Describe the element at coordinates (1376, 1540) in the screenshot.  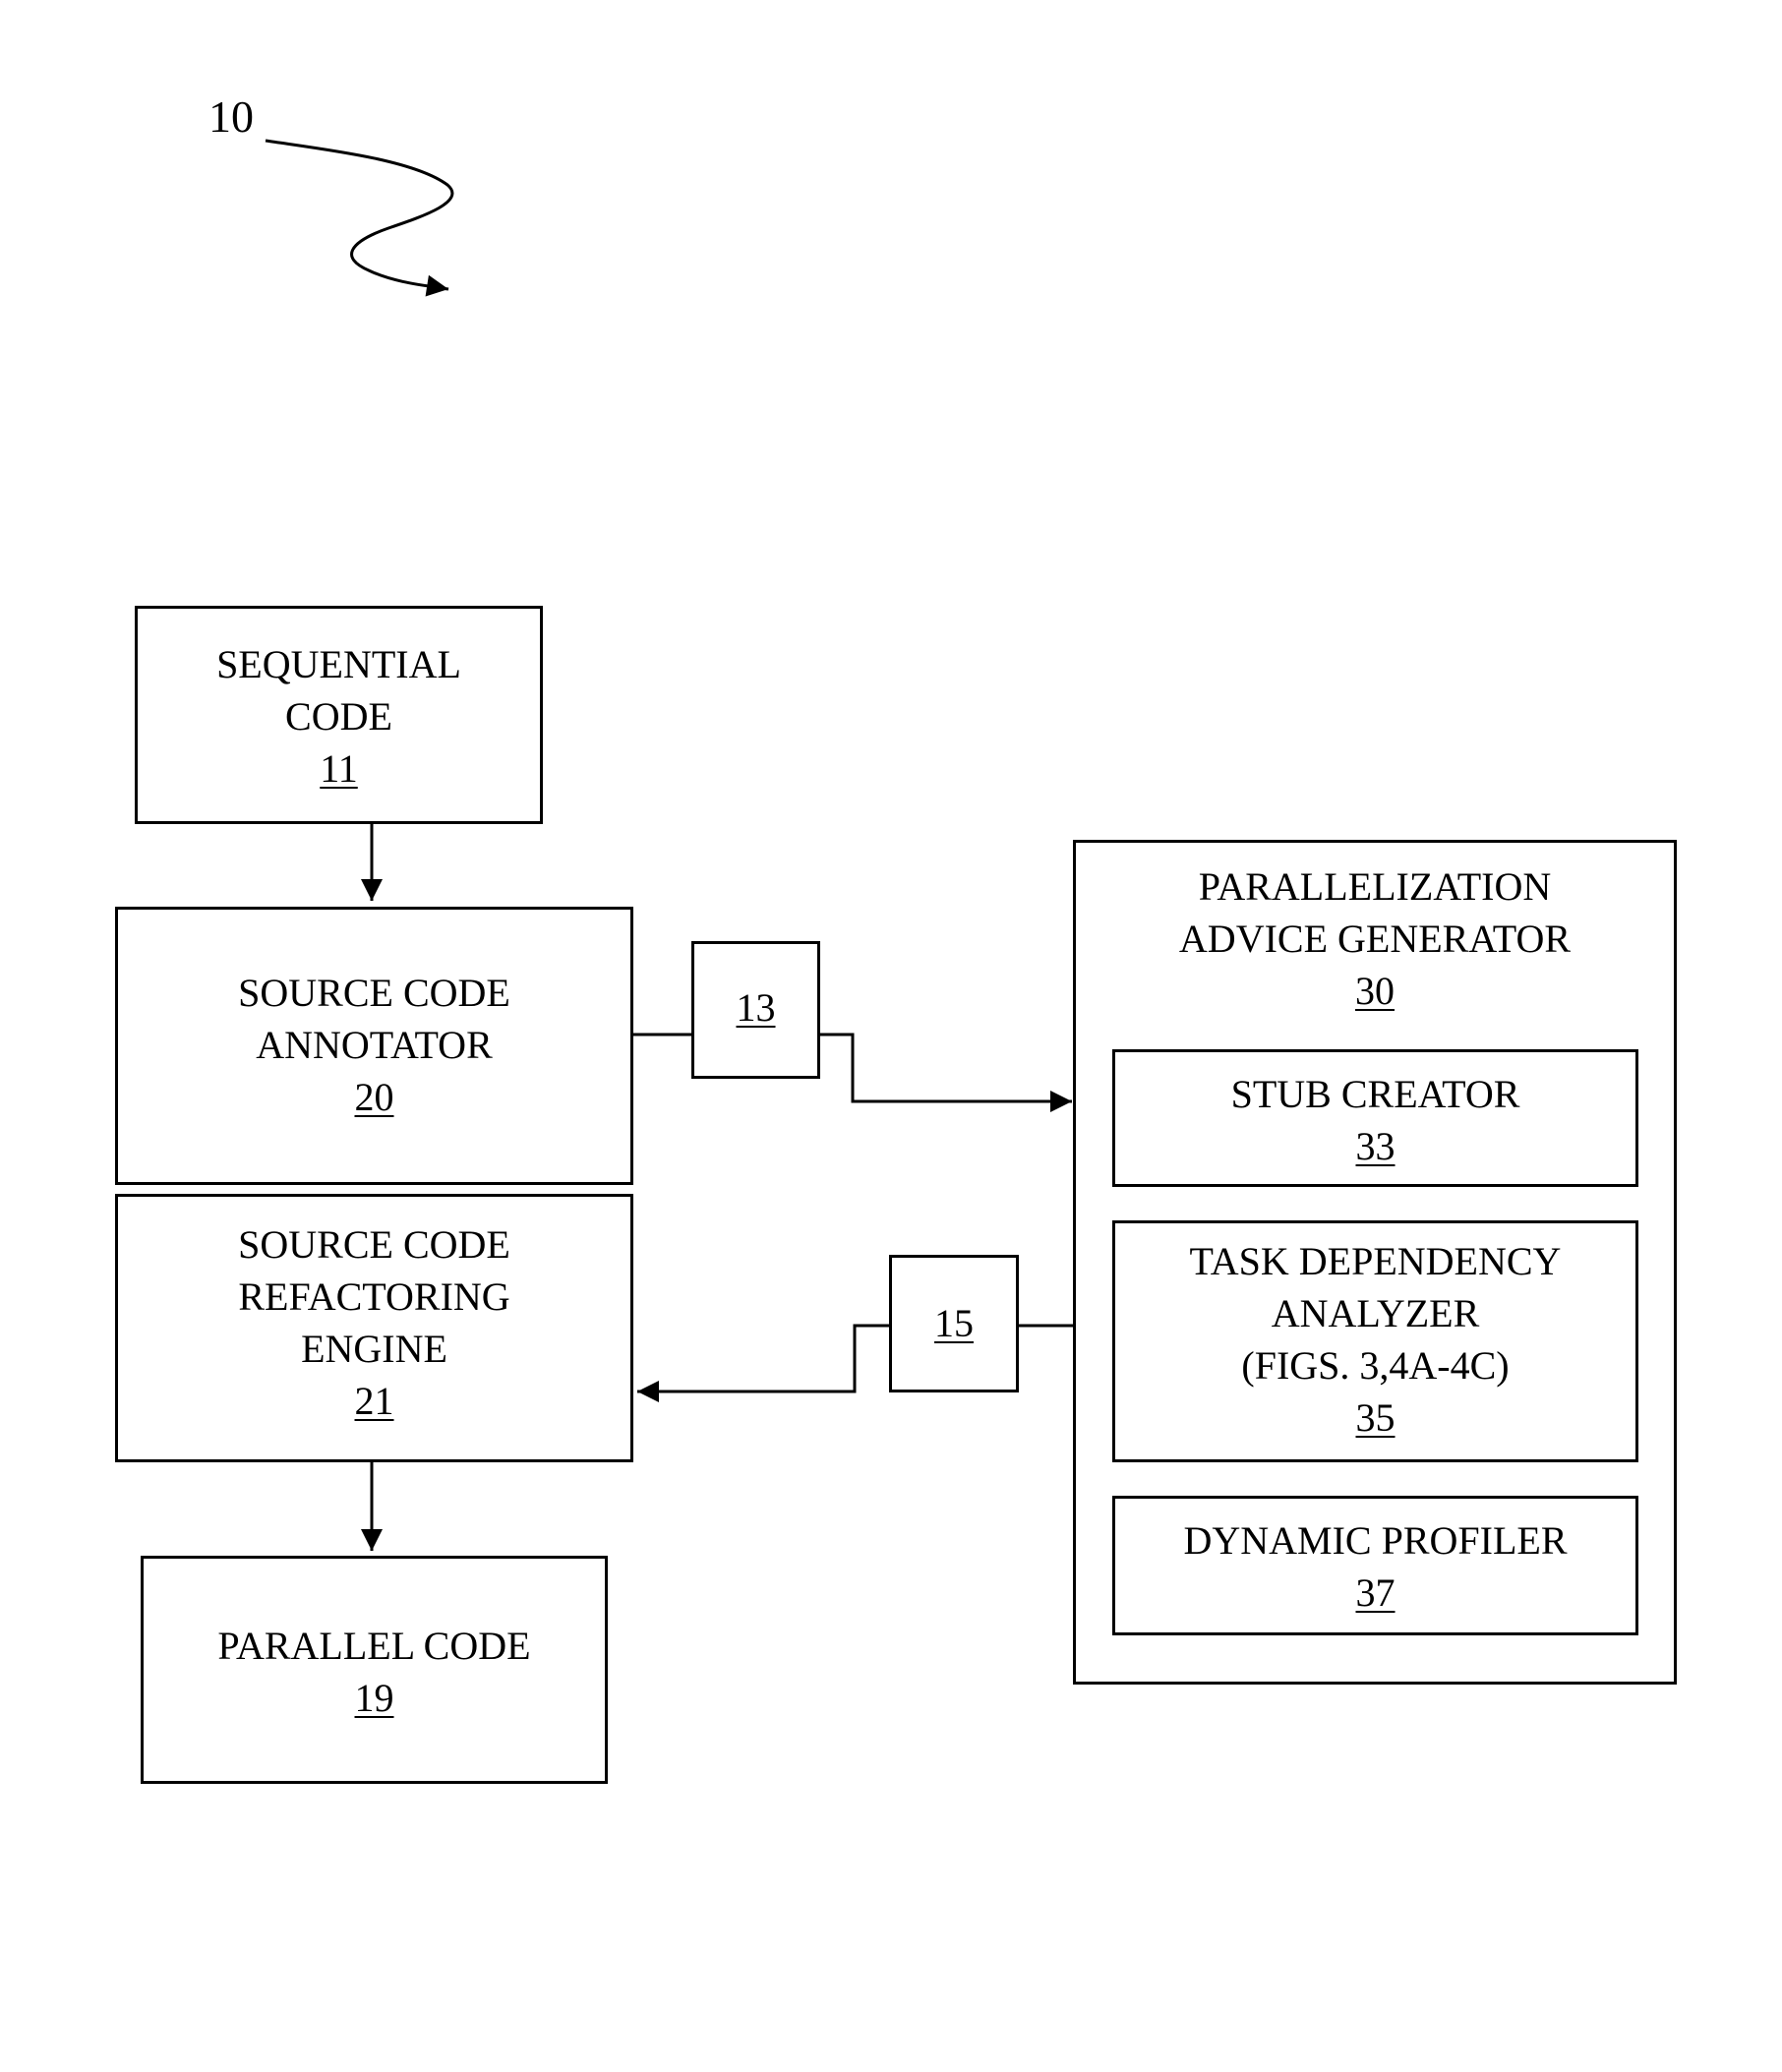
I see `block-label-line: DYNAMIC PROFILER` at that location.